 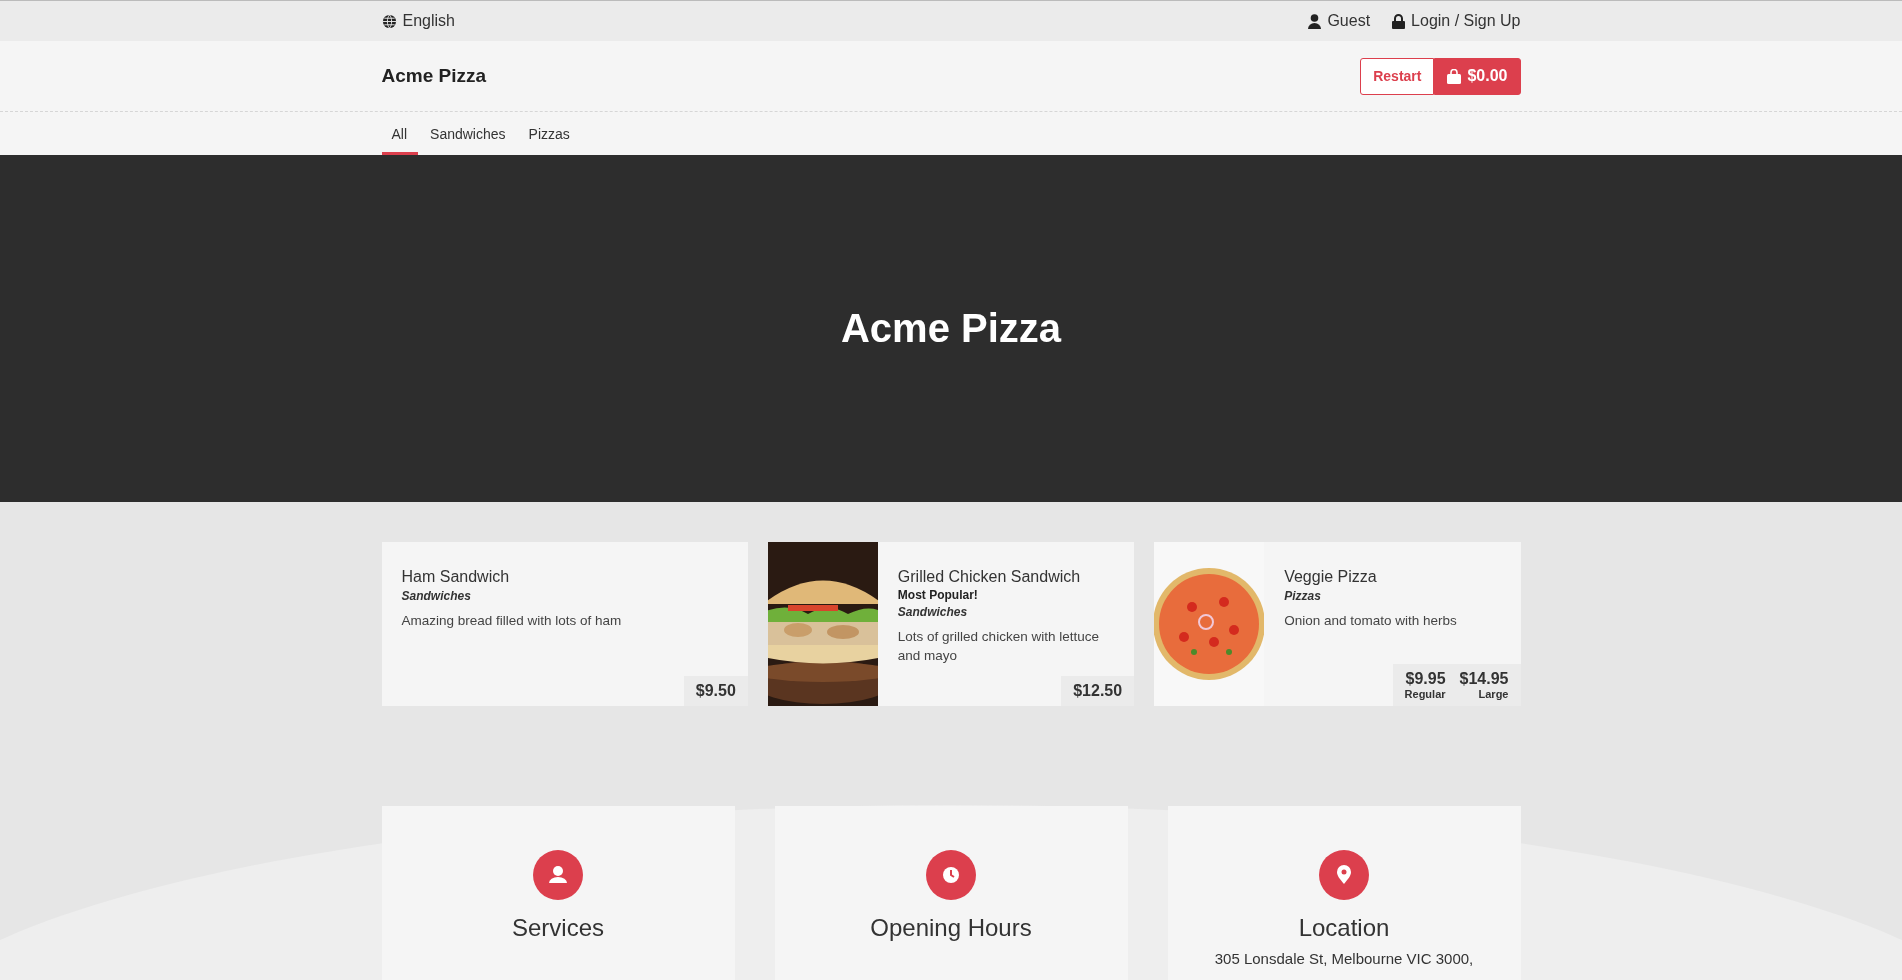 What do you see at coordinates (998, 646) in the screenshot?
I see `product-description: Lots of grilled chicken with lettuce and mayo` at bounding box center [998, 646].